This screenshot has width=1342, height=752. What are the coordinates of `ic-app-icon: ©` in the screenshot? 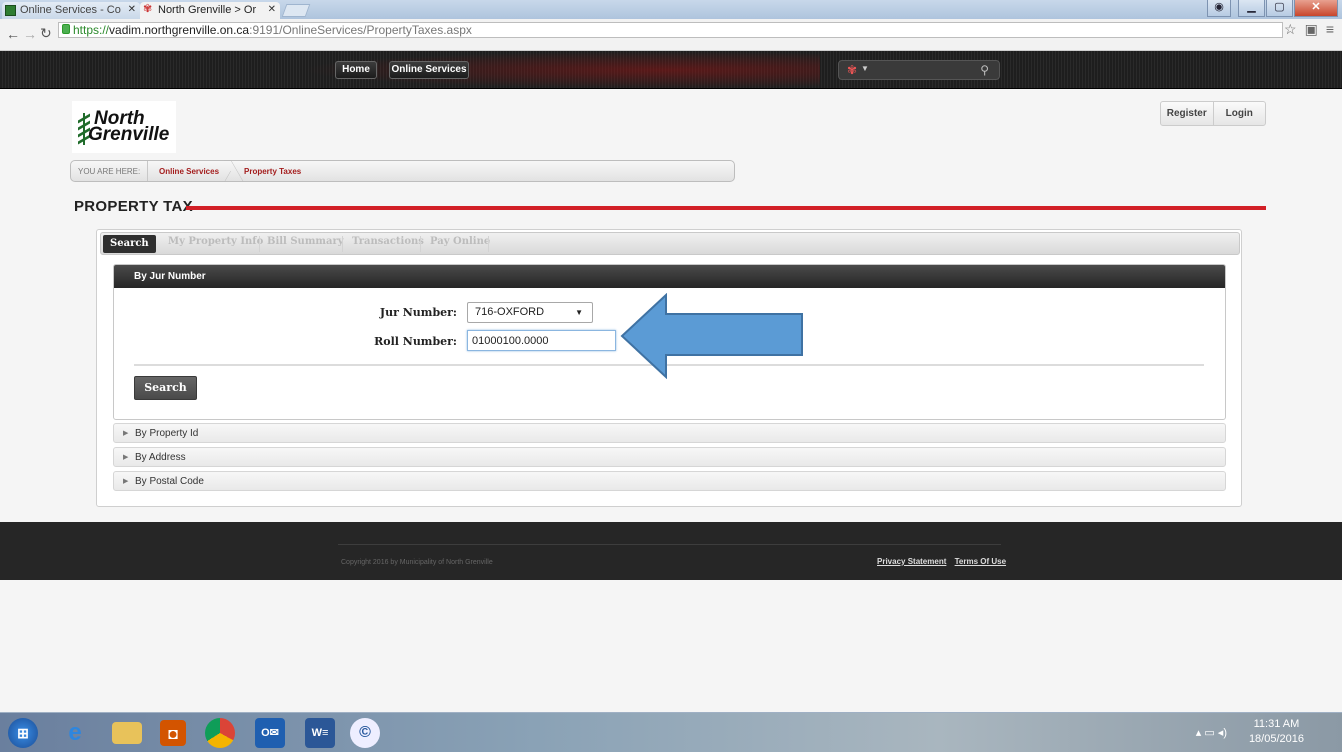 It's located at (365, 733).